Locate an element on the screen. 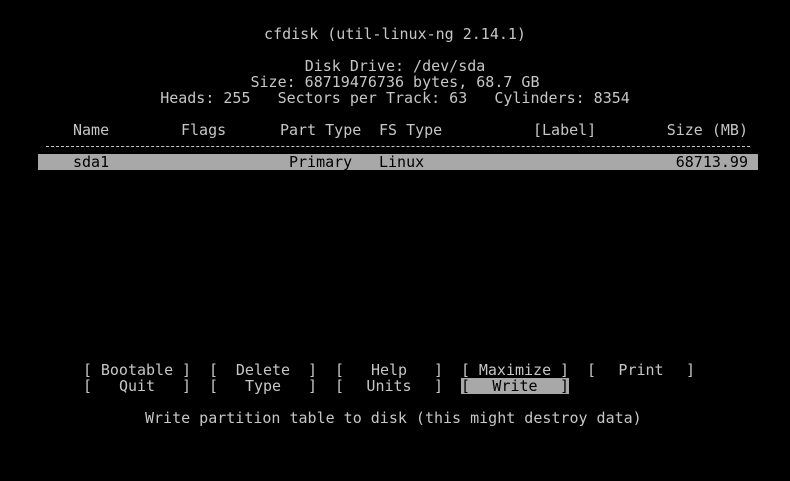  partition-size: 68713.99 is located at coordinates (711, 162).